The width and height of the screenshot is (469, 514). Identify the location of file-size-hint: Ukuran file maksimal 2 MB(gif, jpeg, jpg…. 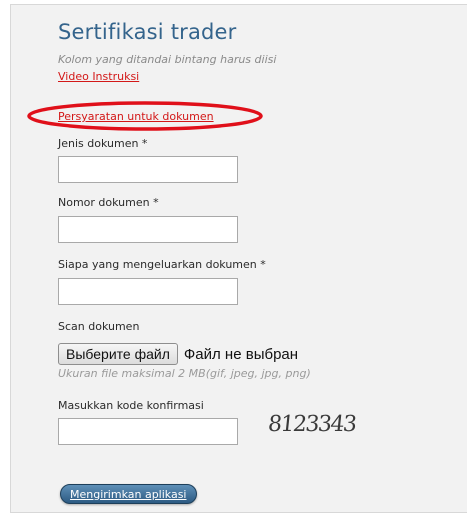
(184, 373).